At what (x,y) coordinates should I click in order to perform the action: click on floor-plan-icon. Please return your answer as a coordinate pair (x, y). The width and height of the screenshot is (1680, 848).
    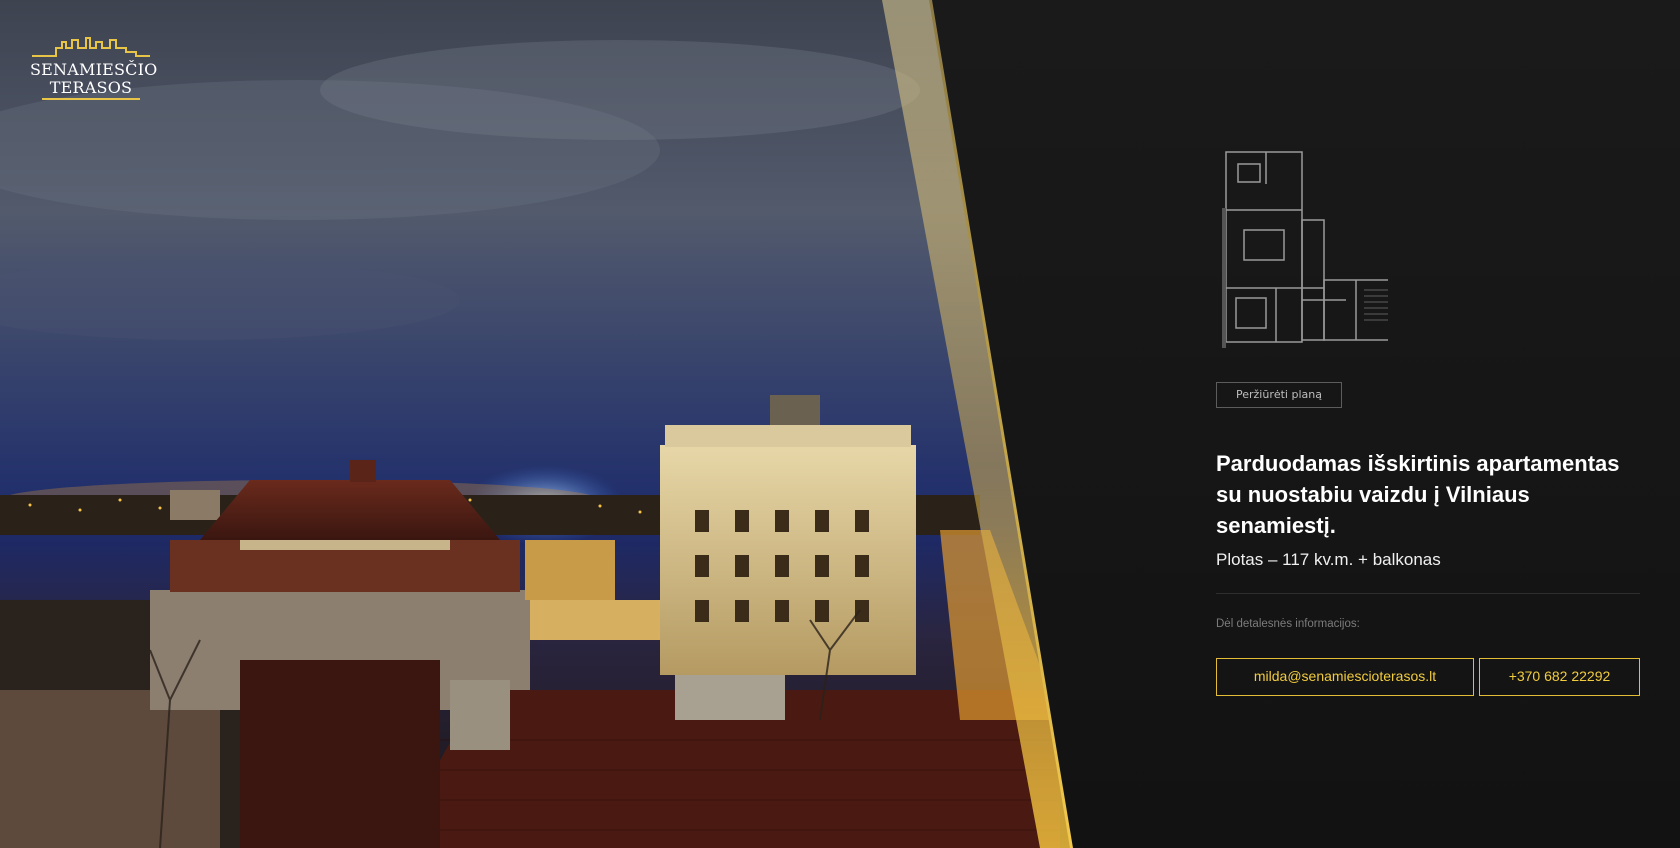
    Looking at the image, I should click on (1308, 249).